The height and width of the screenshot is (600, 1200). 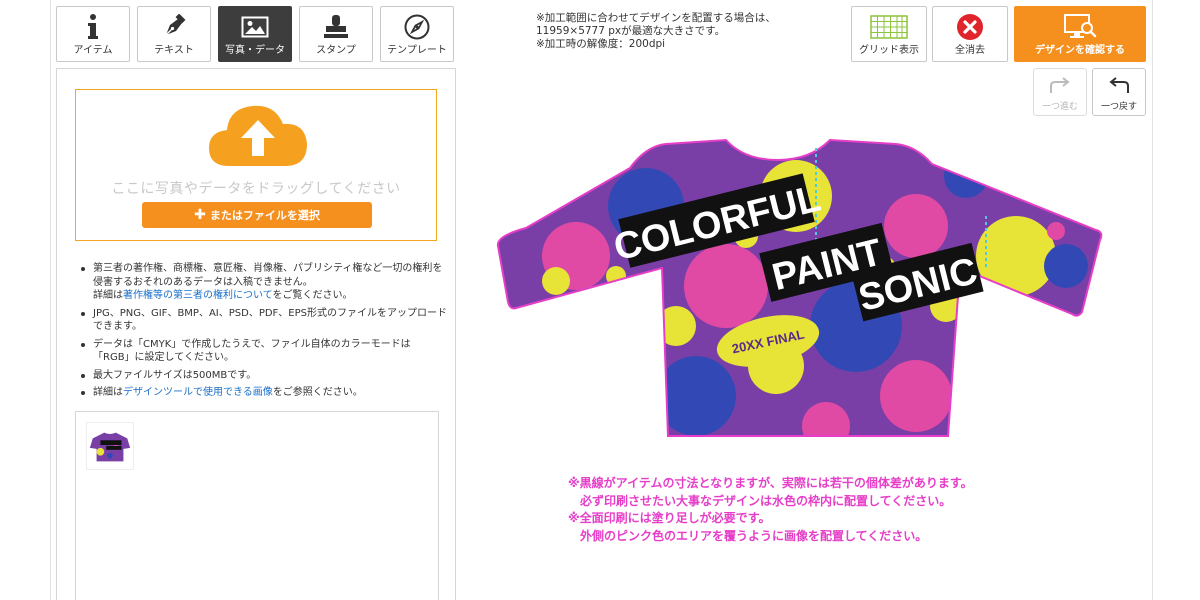 What do you see at coordinates (93, 50) in the screenshot?
I see `tab-item-label: アイテム` at bounding box center [93, 50].